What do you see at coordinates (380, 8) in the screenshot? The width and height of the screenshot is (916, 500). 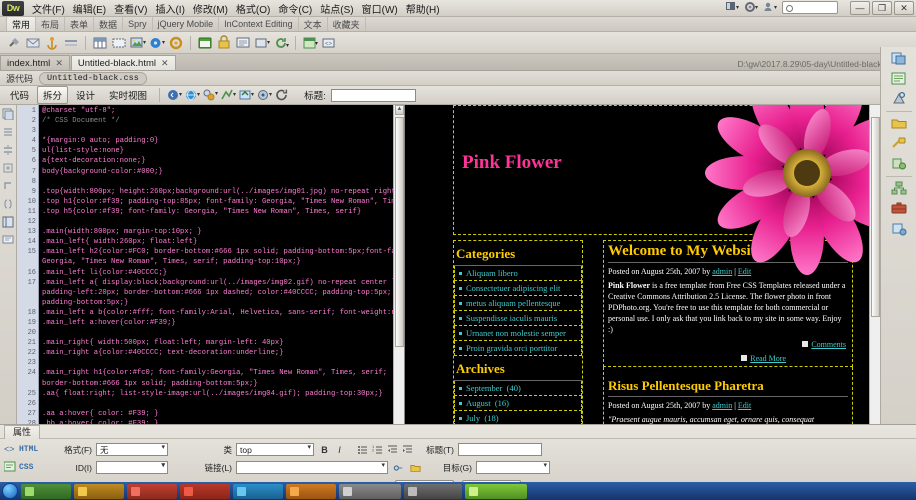 I see `menu-window: 窗口(W)` at bounding box center [380, 8].